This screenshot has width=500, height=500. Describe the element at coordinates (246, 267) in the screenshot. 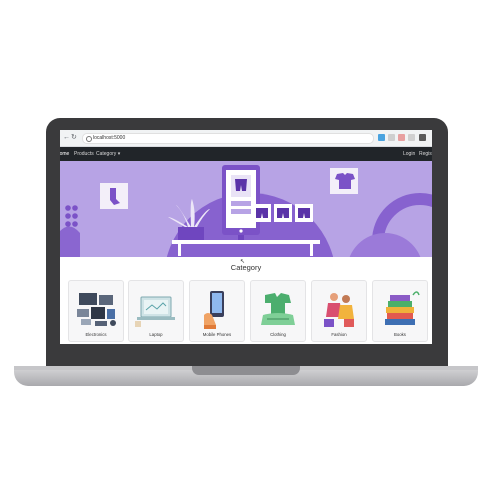

I see `category-heading: Category` at that location.